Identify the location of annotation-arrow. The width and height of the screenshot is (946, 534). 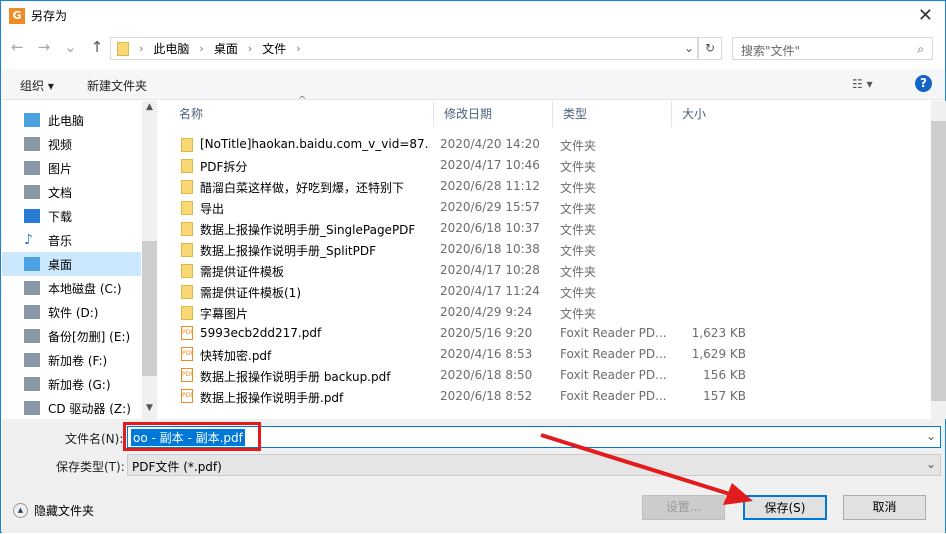
(646, 469).